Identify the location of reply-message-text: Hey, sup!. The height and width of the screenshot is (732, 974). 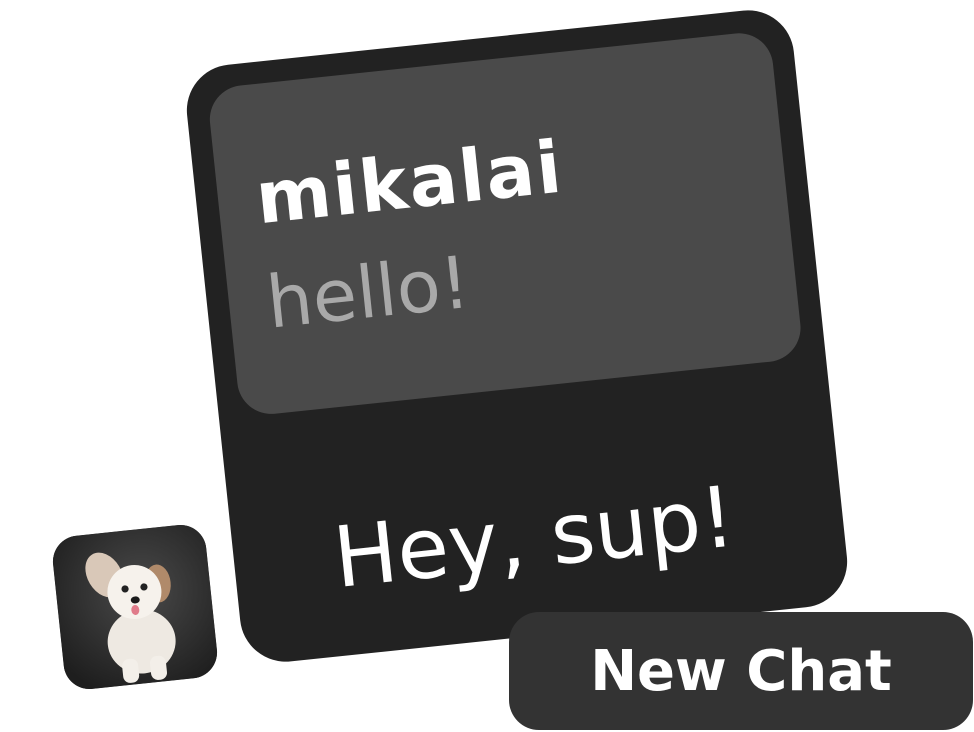
(534, 537).